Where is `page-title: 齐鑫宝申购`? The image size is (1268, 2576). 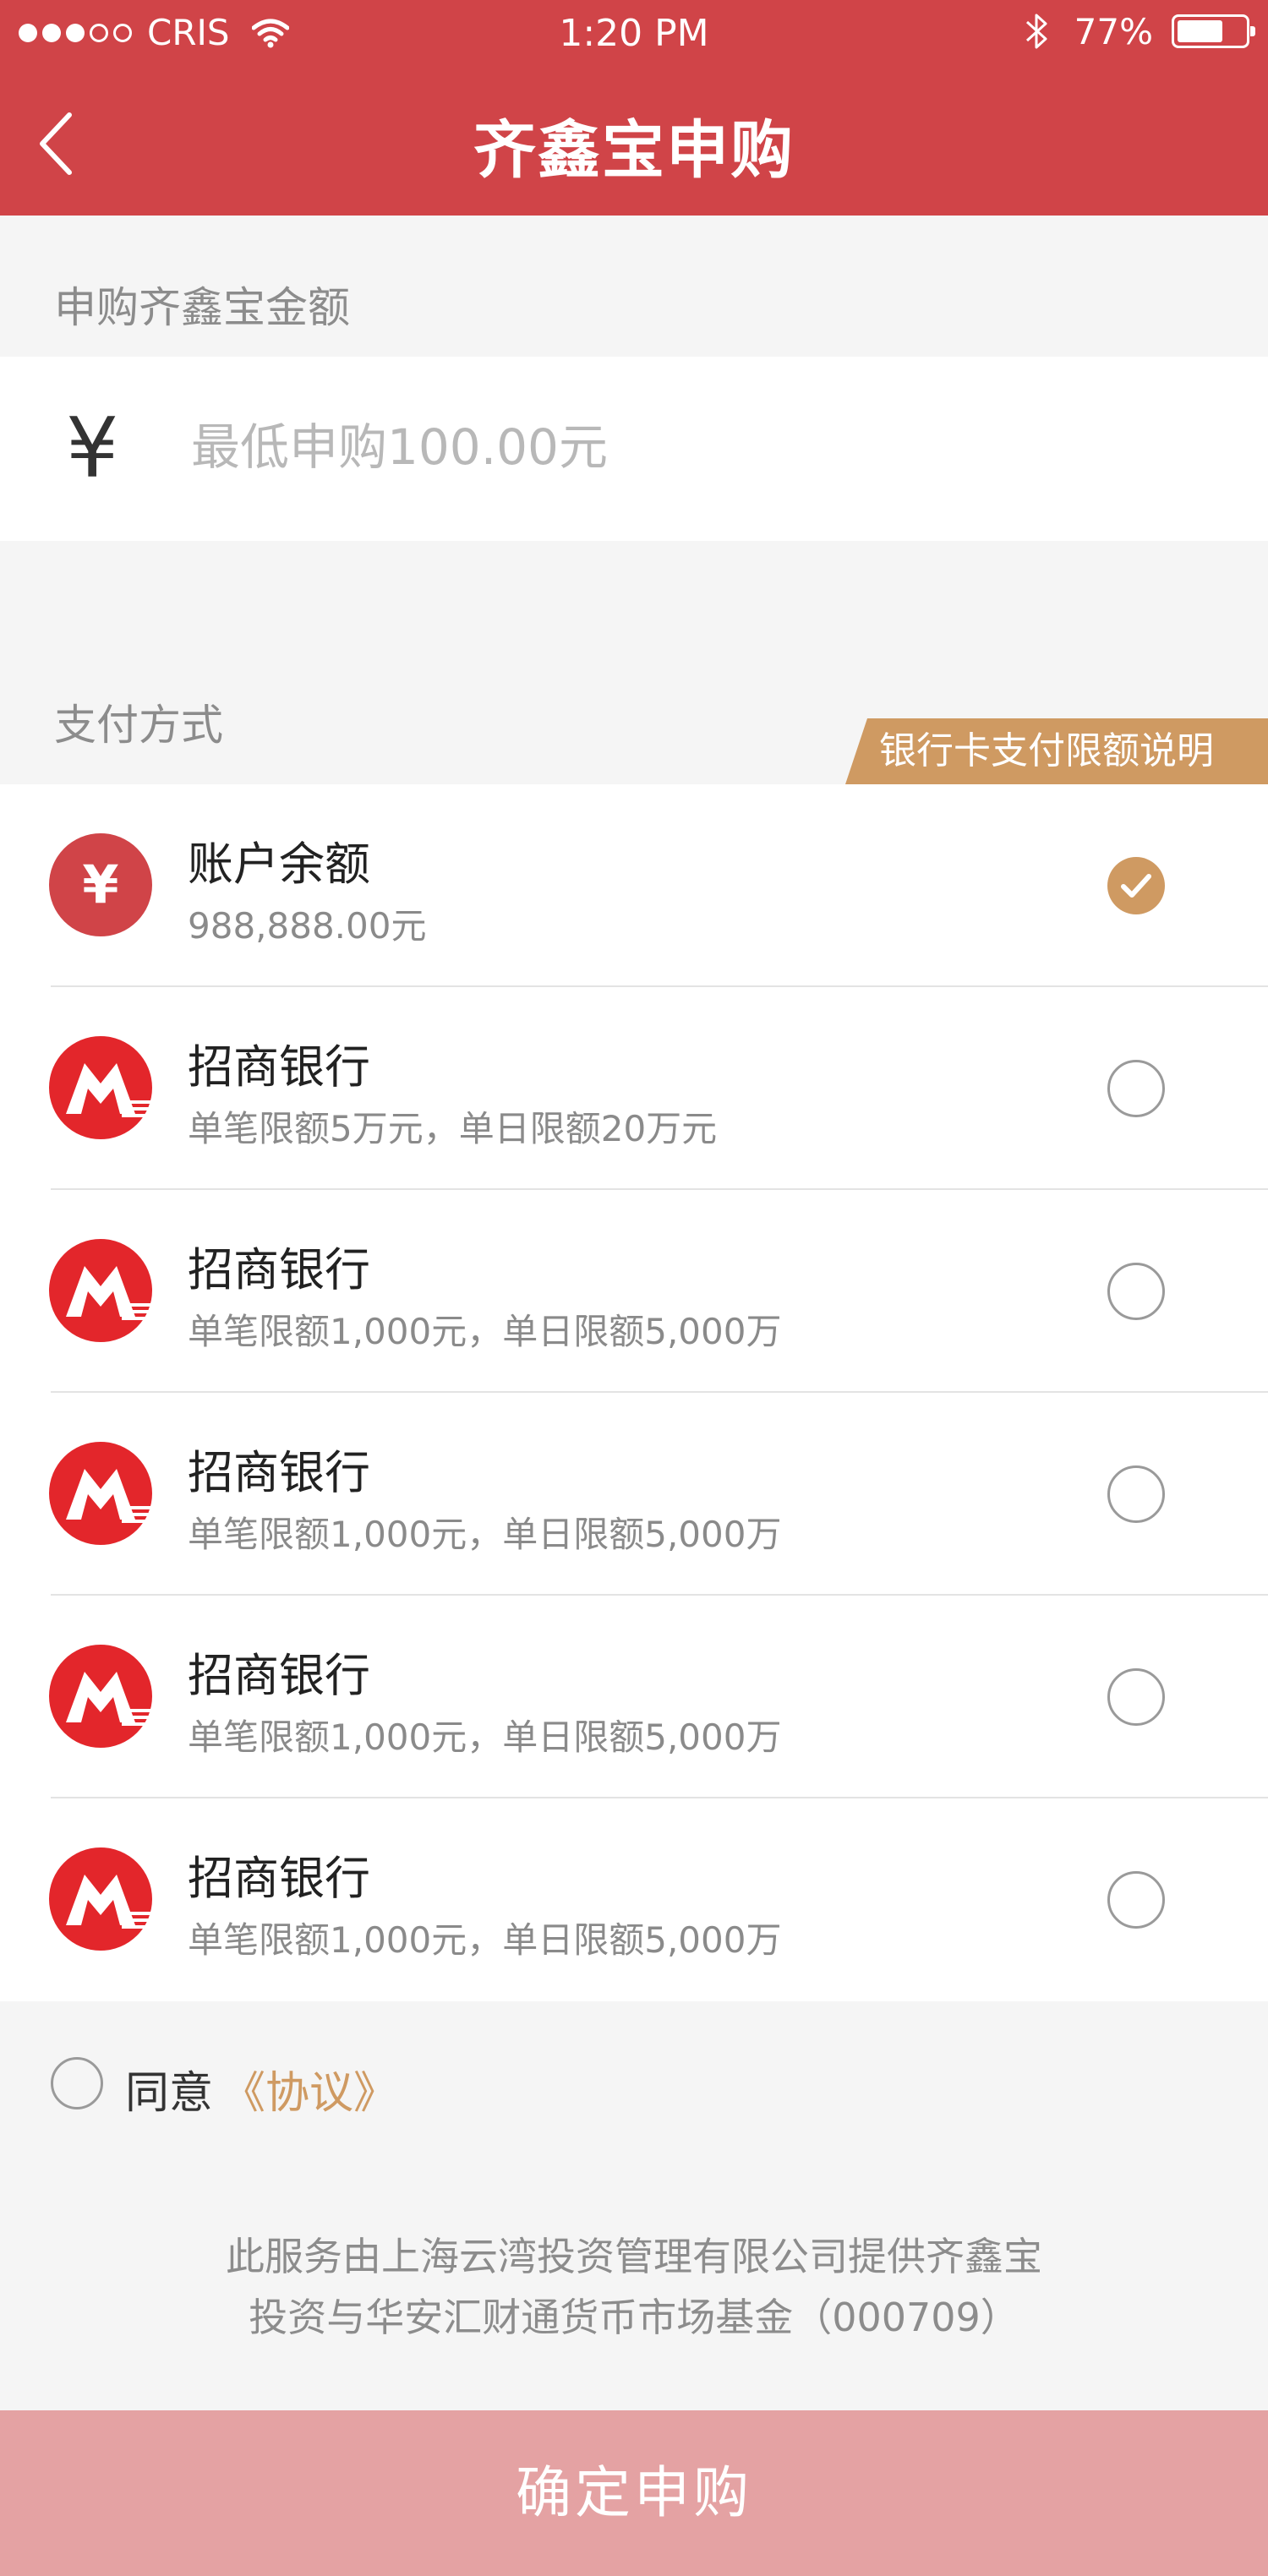
page-title: 齐鑫宝申购 is located at coordinates (634, 150).